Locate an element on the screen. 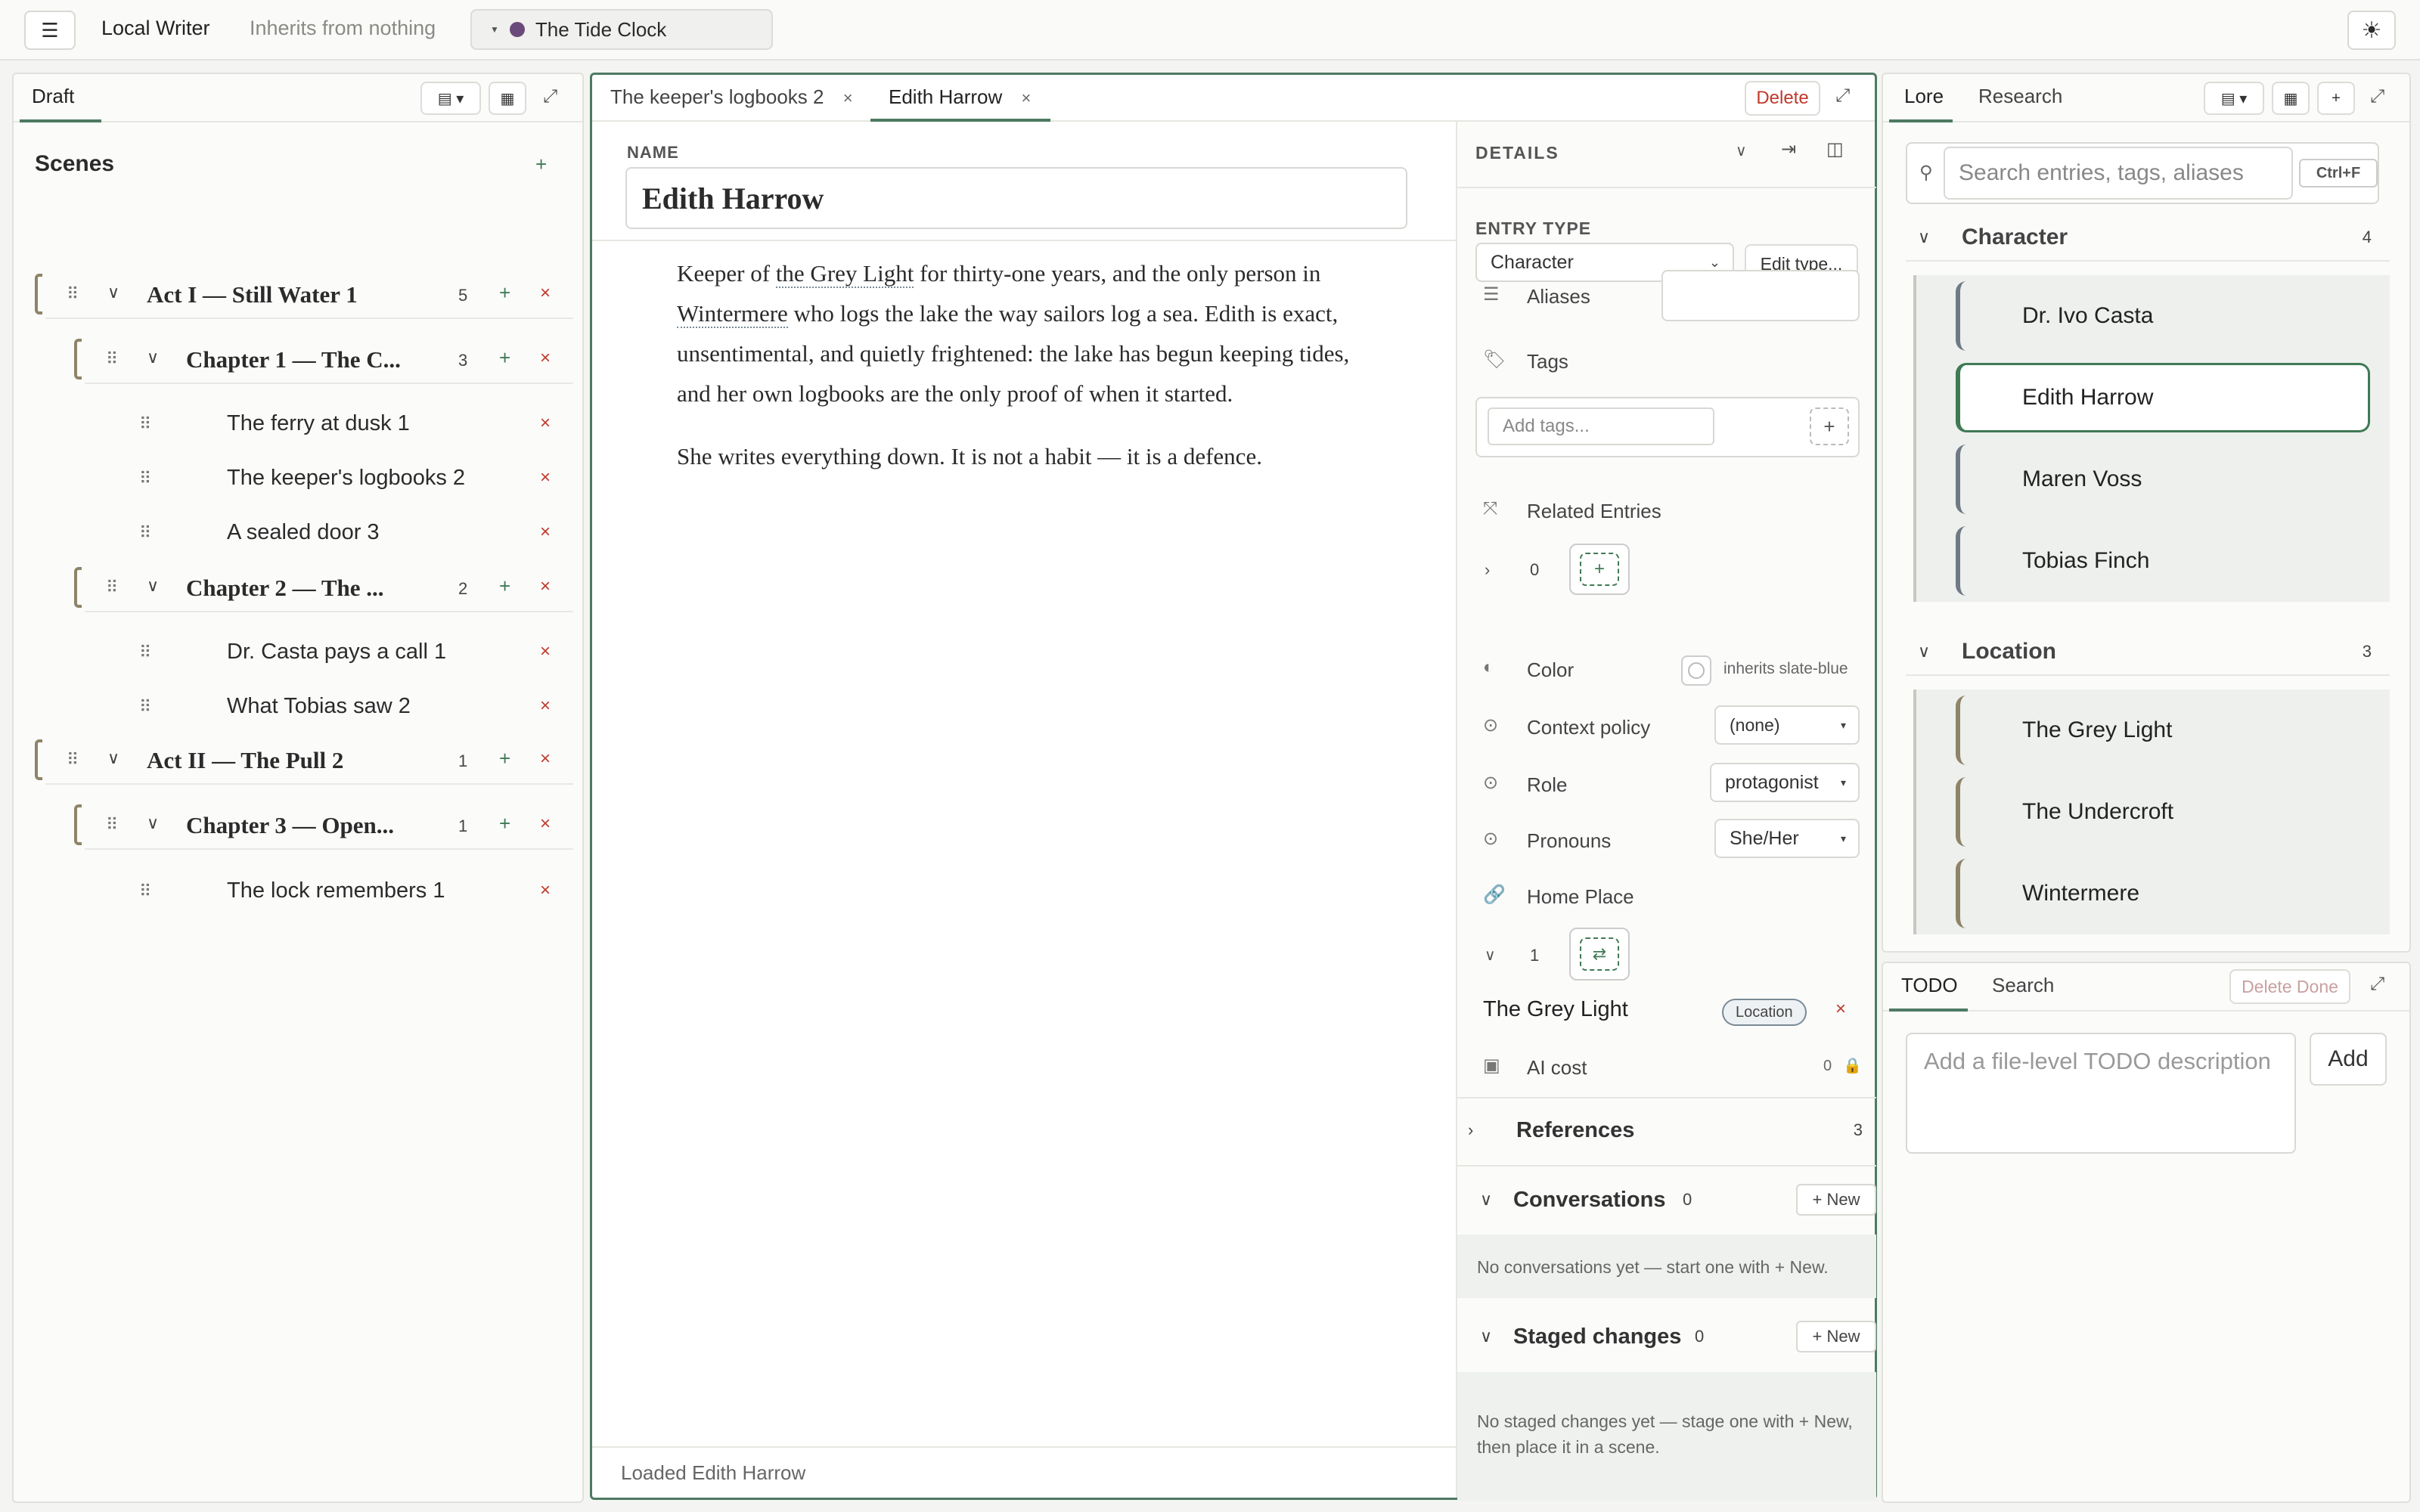 The image size is (2420, 1512). chapter-item: ⠿ ∨ Chapter 2 — The ... 2 + × is located at coordinates (293, 588).